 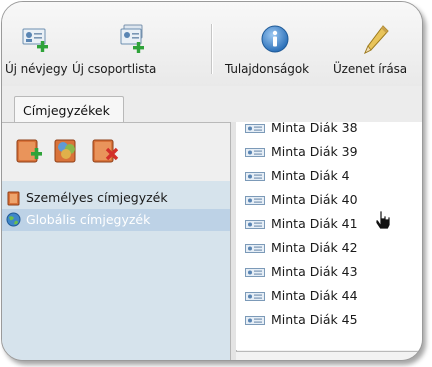 What do you see at coordinates (370, 69) in the screenshot?
I see `write-message-label: Üzenet írása` at bounding box center [370, 69].